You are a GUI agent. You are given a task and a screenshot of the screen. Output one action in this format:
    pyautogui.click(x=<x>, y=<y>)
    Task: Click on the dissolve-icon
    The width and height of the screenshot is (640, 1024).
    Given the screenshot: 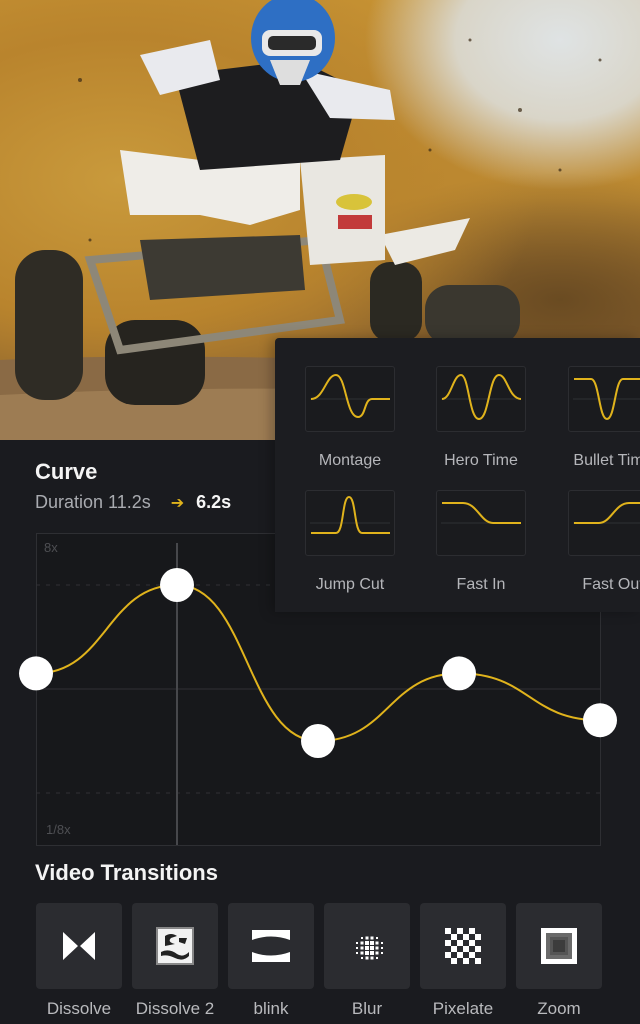 What is the action you would take?
    pyautogui.click(x=79, y=946)
    